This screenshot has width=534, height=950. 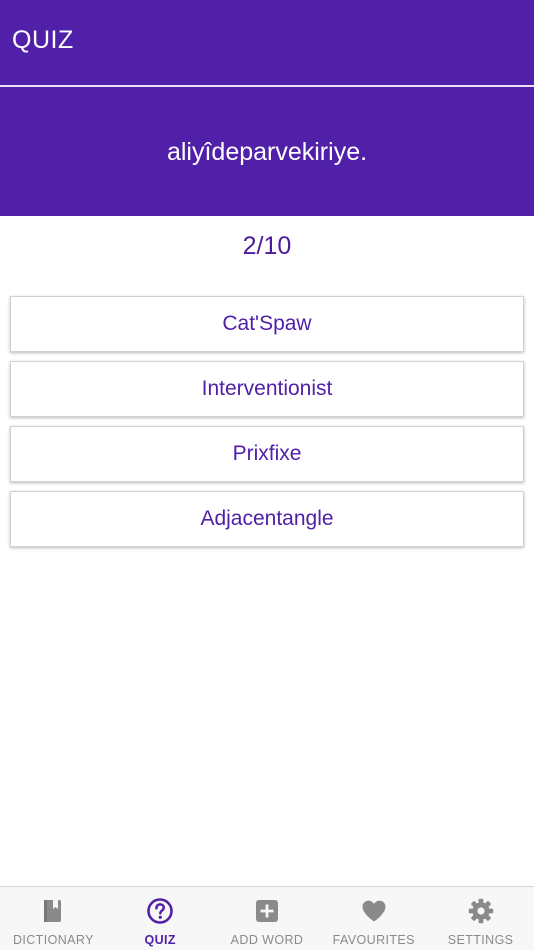 I want to click on tab-dictionary: DICTIONARY, so click(x=53, y=918).